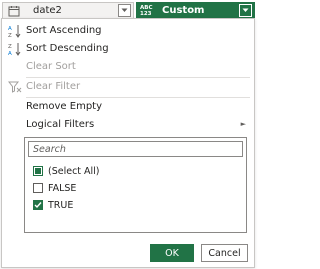 The width and height of the screenshot is (320, 269). I want to click on column-name-custom: Custom, so click(183, 10).